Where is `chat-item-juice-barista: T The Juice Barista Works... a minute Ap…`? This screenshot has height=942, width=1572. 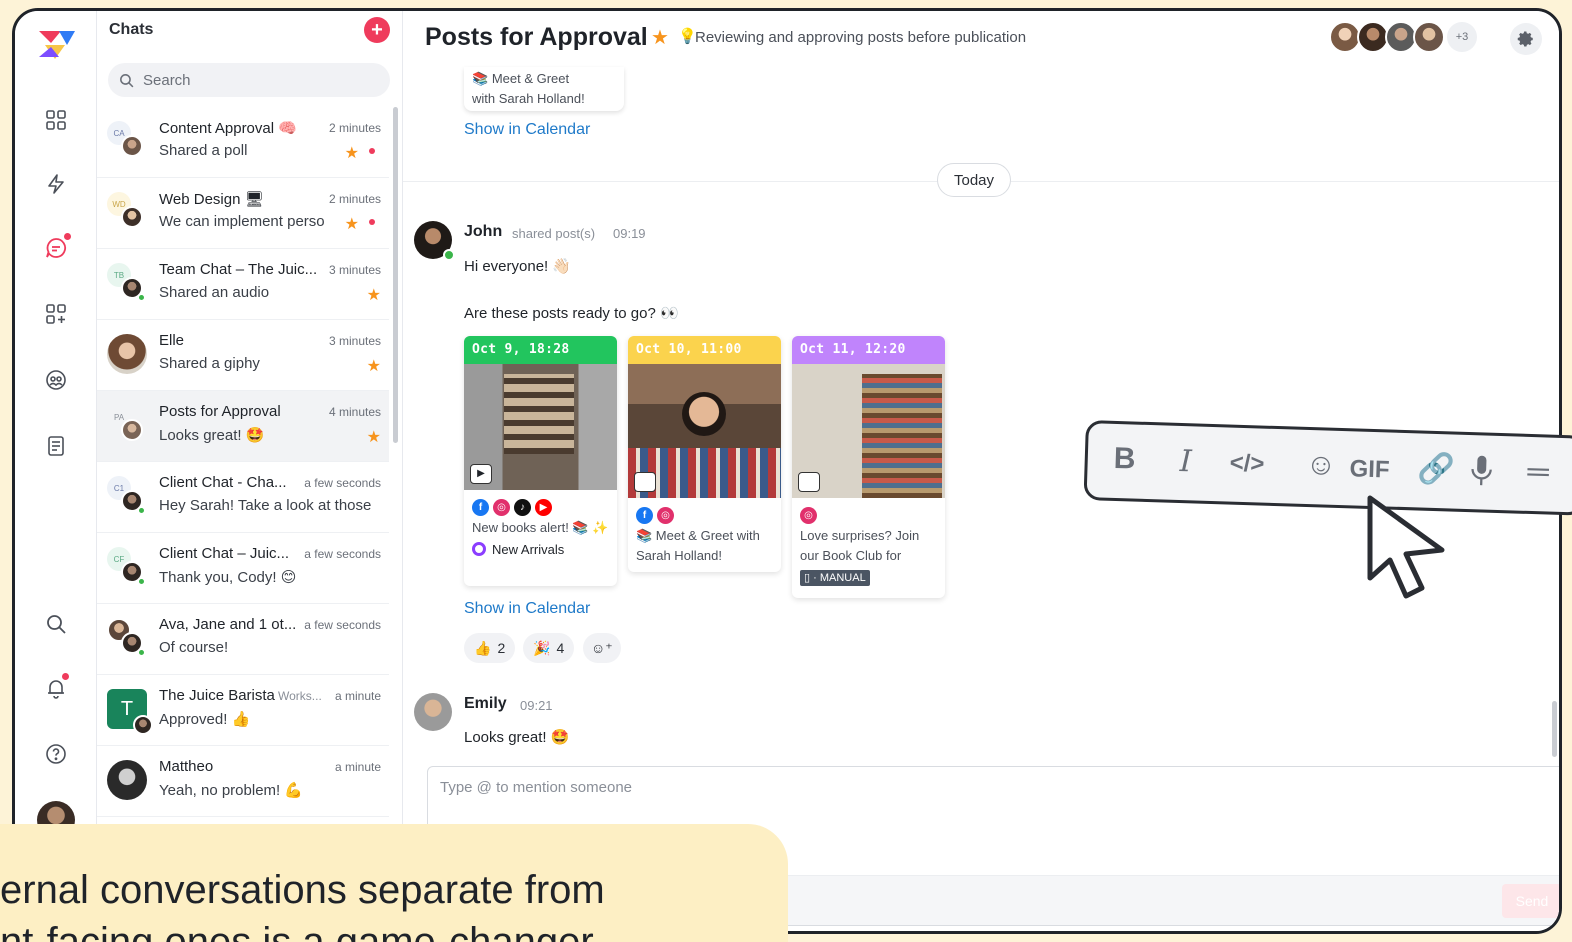
chat-item-juice-barista: T The Juice Barista Works... a minute Ap… is located at coordinates (243, 710).